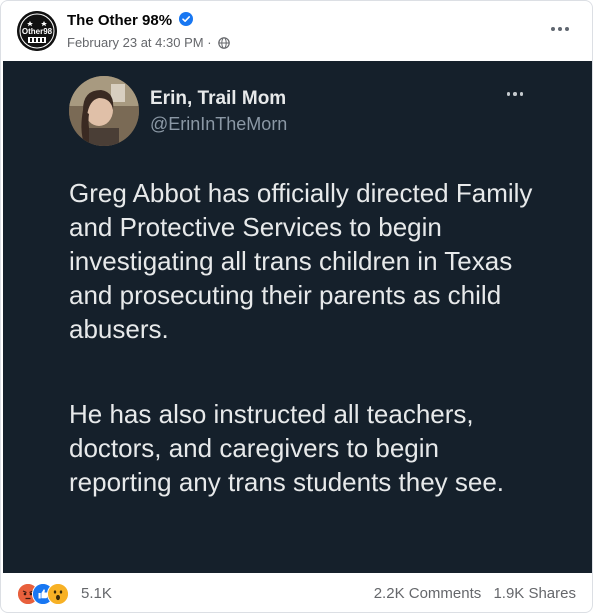  I want to click on other98-logo-icon: Other98, so click(37, 31).